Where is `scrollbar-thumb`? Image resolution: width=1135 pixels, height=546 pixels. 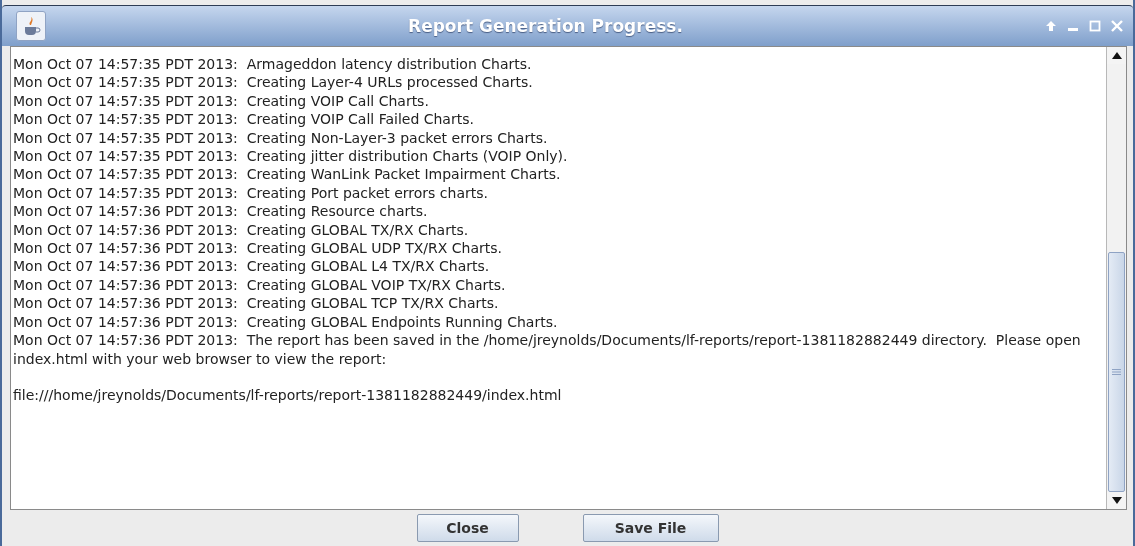 scrollbar-thumb is located at coordinates (1116, 372).